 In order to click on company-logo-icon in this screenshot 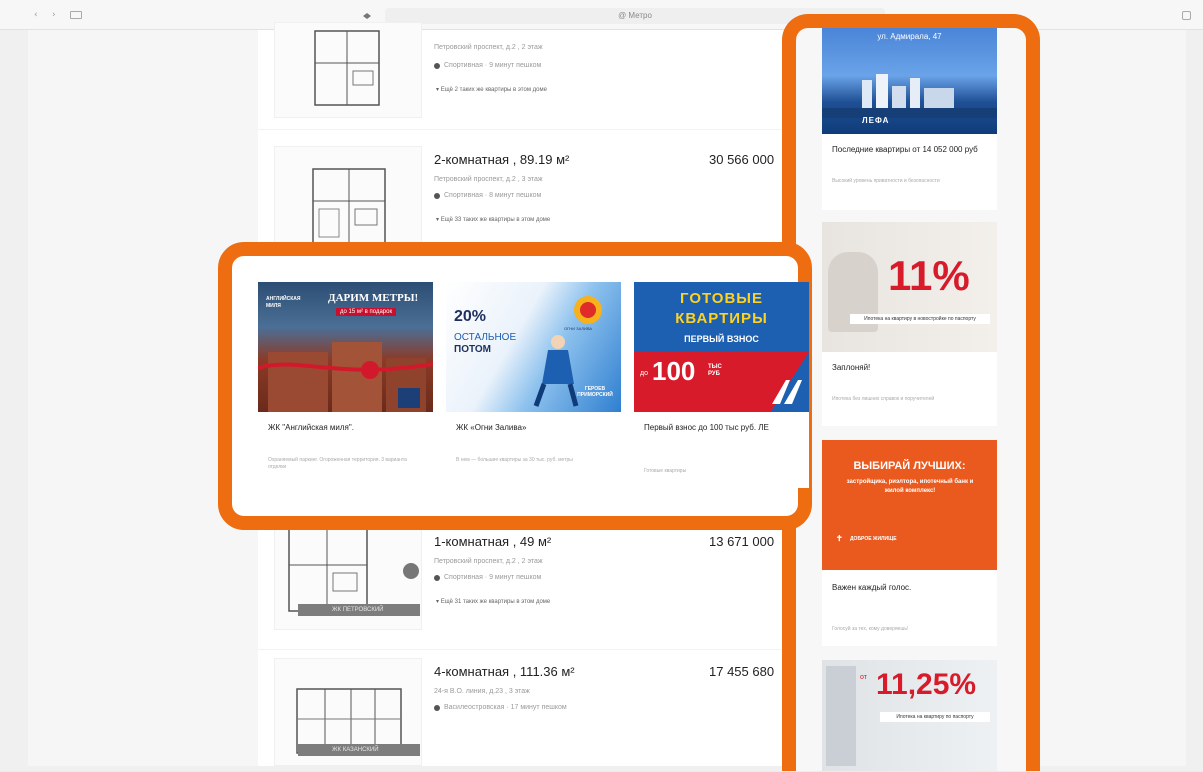, I will do `click(787, 392)`.